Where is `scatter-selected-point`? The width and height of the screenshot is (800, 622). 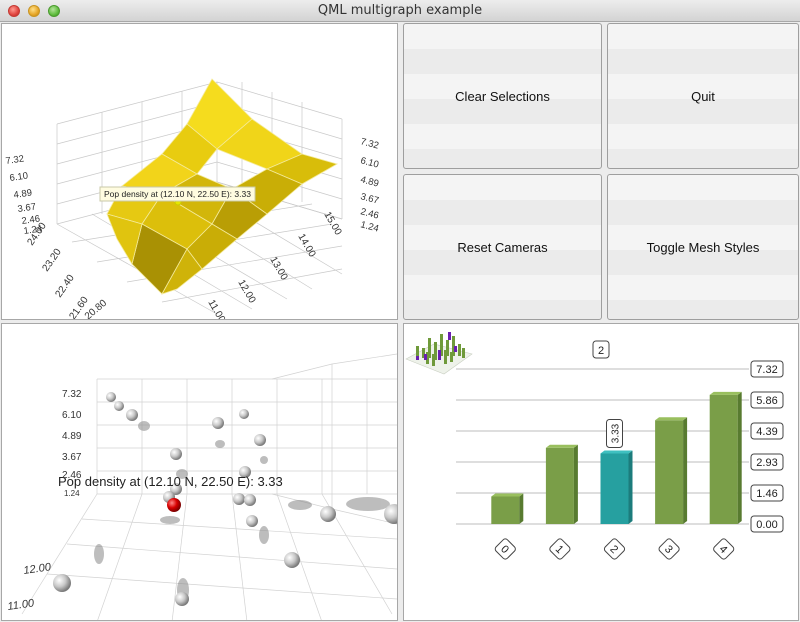 scatter-selected-point is located at coordinates (174, 505).